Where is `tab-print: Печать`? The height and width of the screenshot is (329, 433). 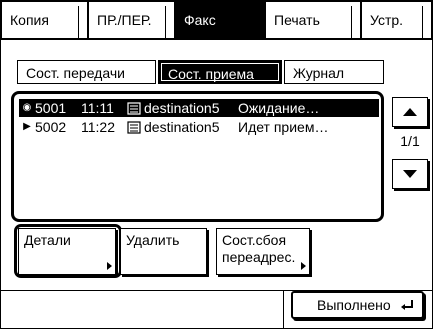
tab-print: Печать is located at coordinates (314, 20).